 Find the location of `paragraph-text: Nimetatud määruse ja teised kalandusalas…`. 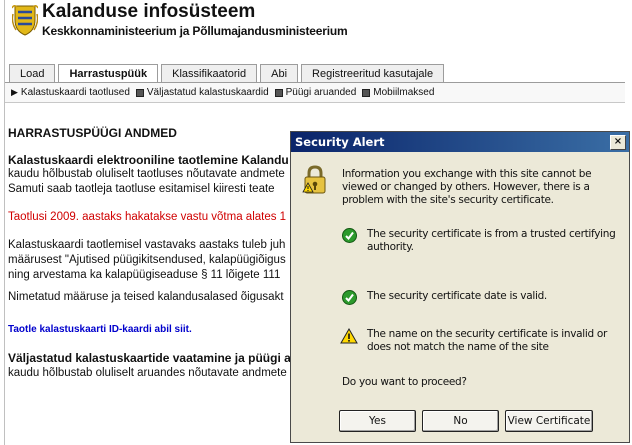

paragraph-text: Nimetatud määruse ja teised kalandusalas… is located at coordinates (146, 297).